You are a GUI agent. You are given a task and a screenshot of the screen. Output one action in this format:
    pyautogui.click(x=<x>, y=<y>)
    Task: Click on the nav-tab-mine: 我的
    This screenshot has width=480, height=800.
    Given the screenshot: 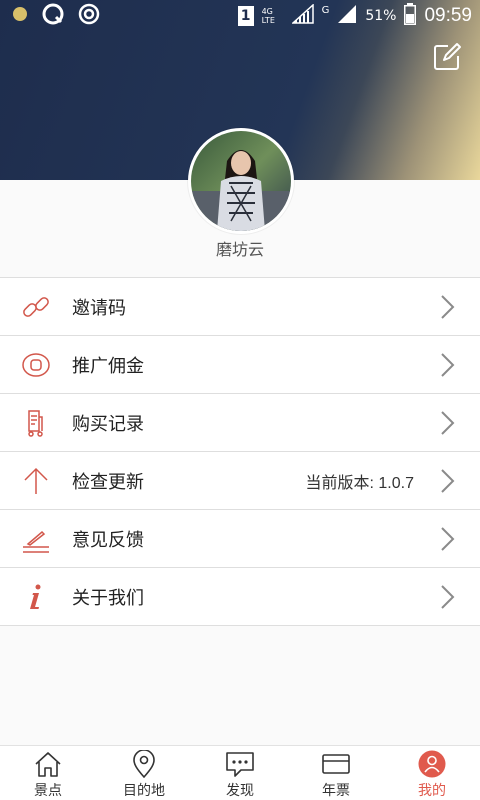 What is the action you would take?
    pyautogui.click(x=432, y=773)
    